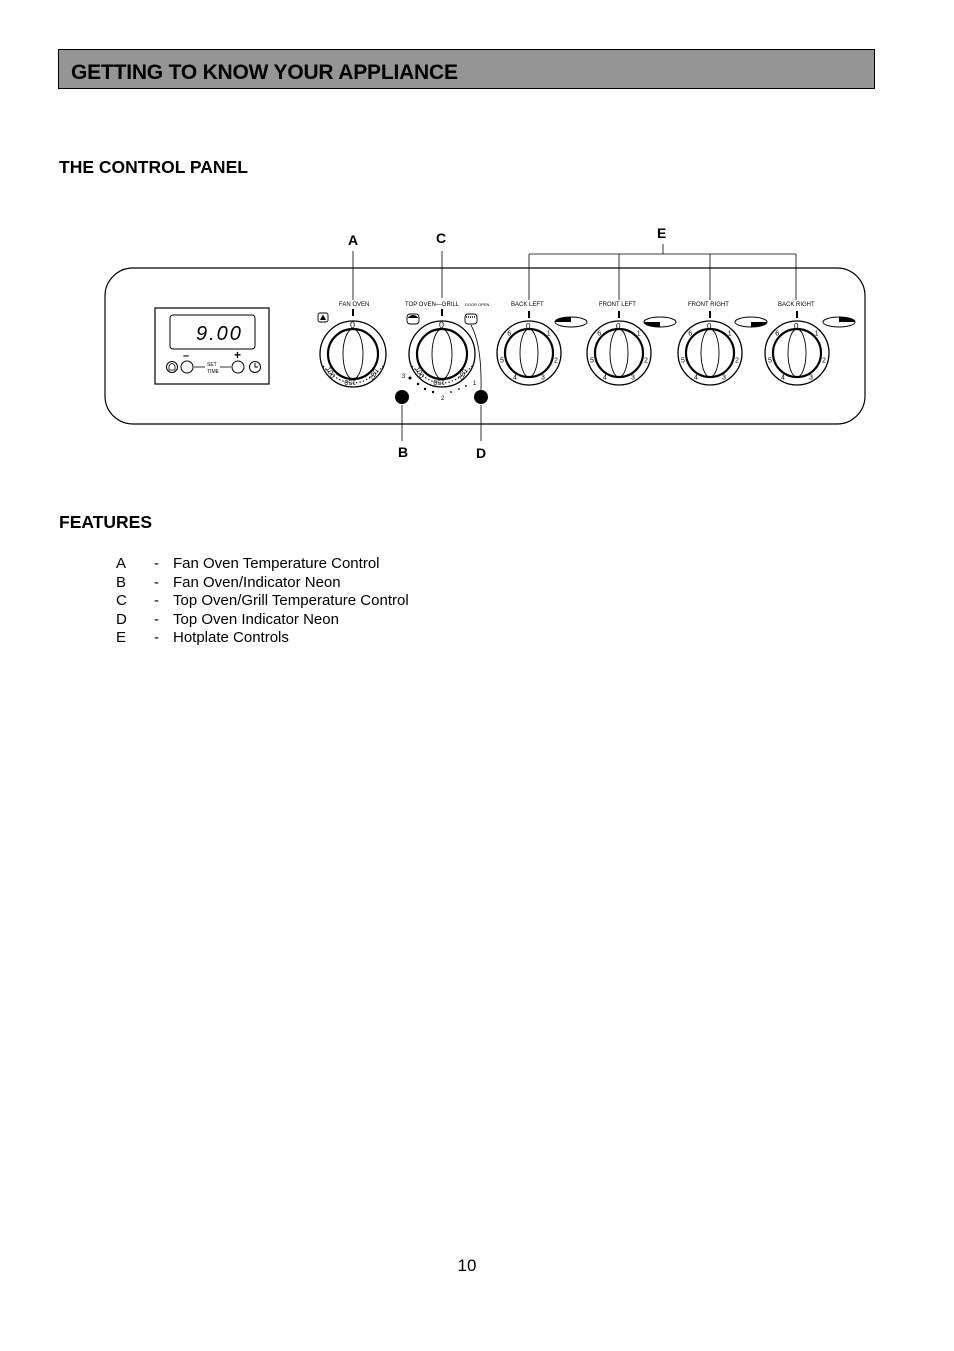 The height and width of the screenshot is (1351, 954). I want to click on feature-item-a: A - Fan Oven Temperature Control, so click(262, 564).